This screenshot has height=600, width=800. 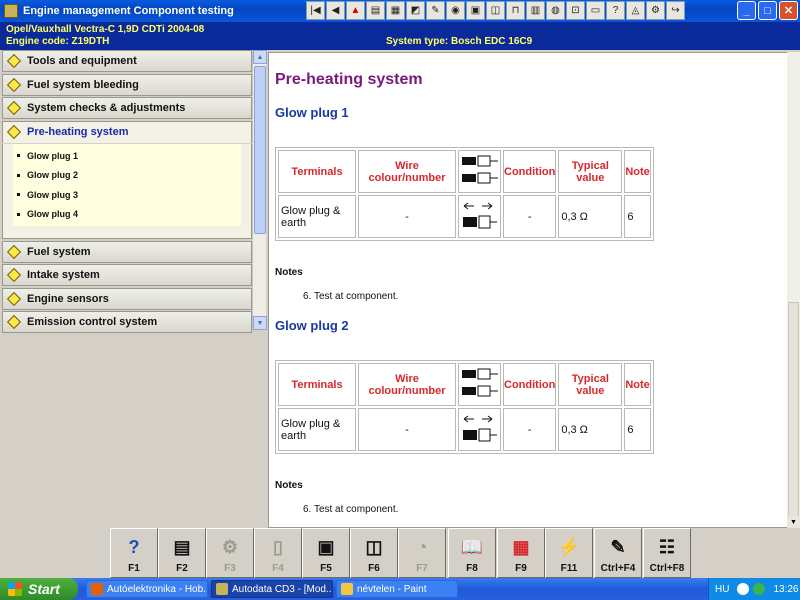 What do you see at coordinates (230, 553) in the screenshot?
I see `f3-button: ⚙ F3` at bounding box center [230, 553].